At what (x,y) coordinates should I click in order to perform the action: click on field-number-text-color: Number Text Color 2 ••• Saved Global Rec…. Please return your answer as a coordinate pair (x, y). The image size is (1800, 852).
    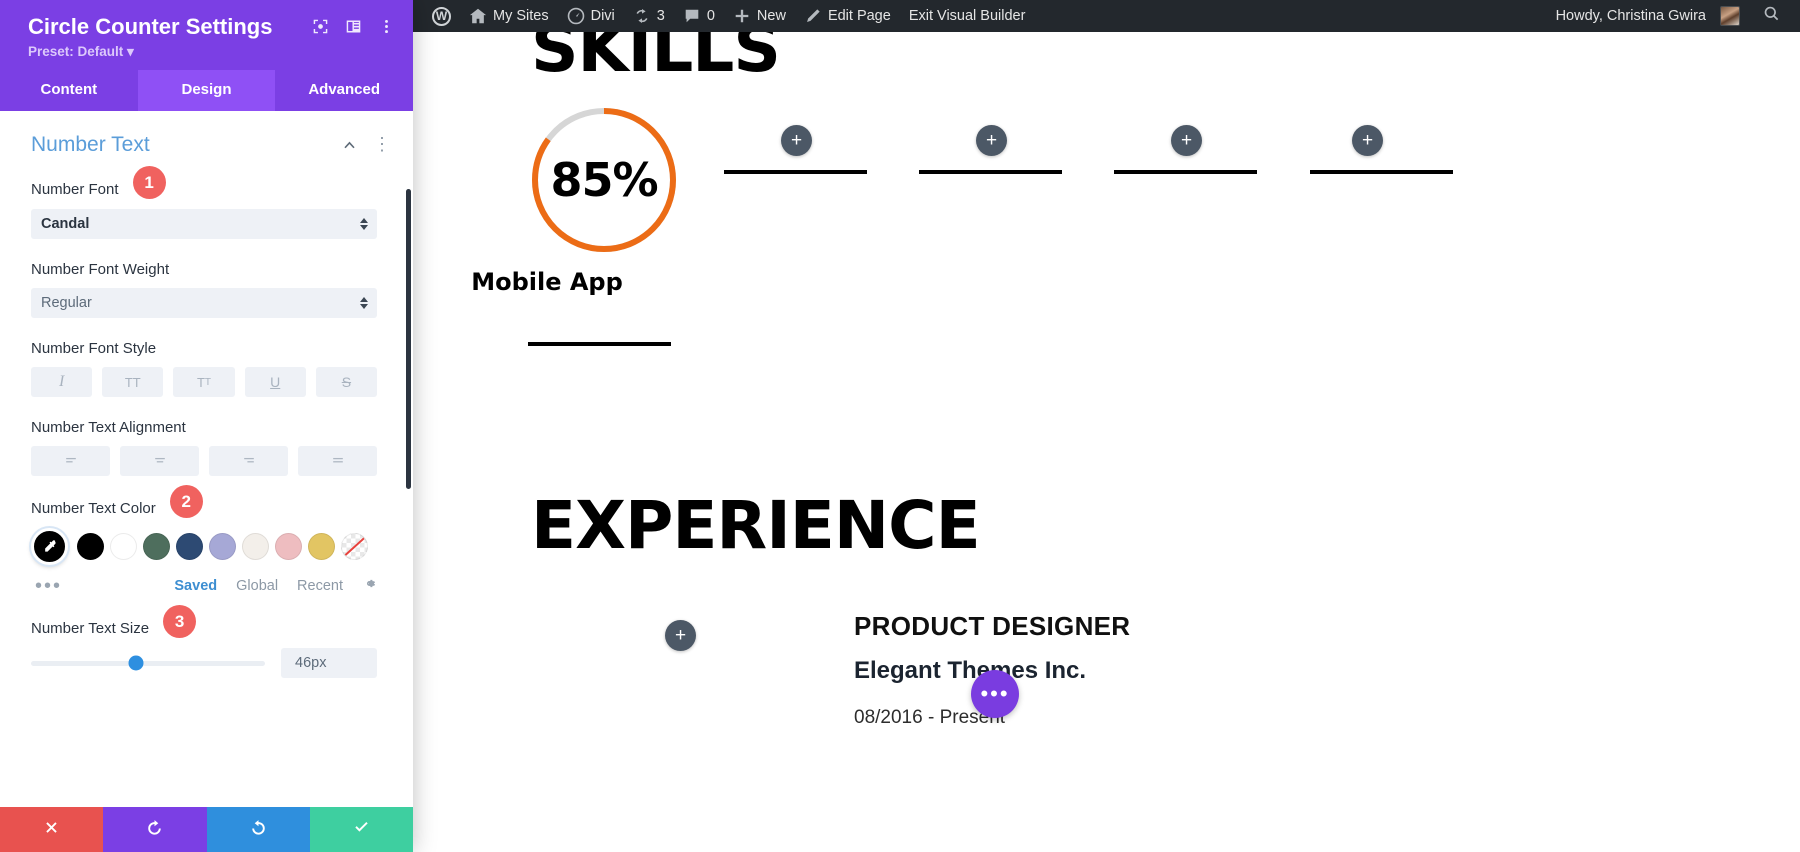
    Looking at the image, I should click on (206, 540).